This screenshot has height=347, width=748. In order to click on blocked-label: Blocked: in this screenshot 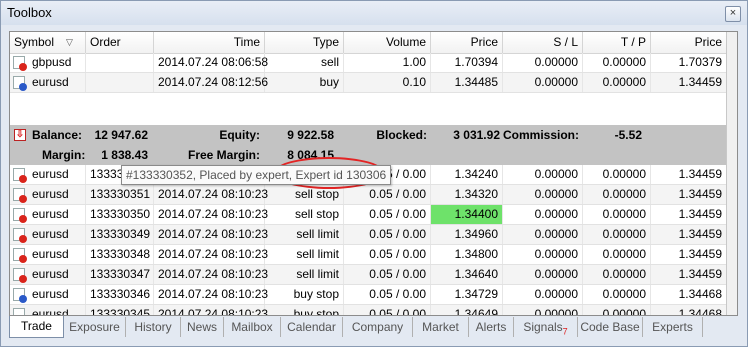, I will do `click(401, 135)`.